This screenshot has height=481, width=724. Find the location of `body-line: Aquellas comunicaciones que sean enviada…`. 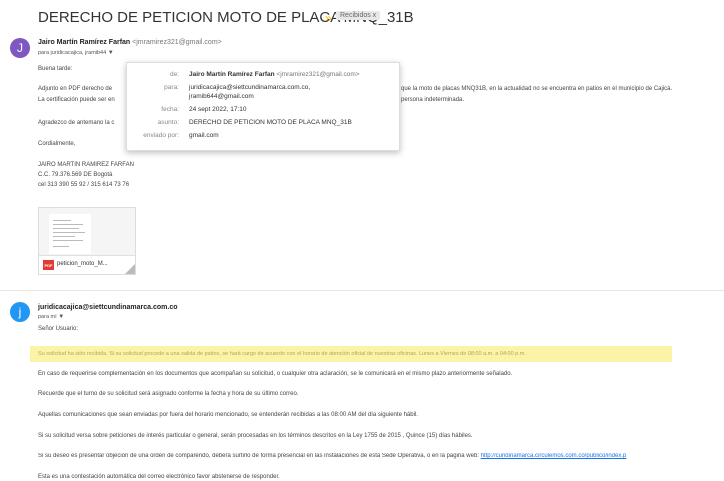

body-line: Aquellas comunicaciones que sean enviada… is located at coordinates (228, 415).